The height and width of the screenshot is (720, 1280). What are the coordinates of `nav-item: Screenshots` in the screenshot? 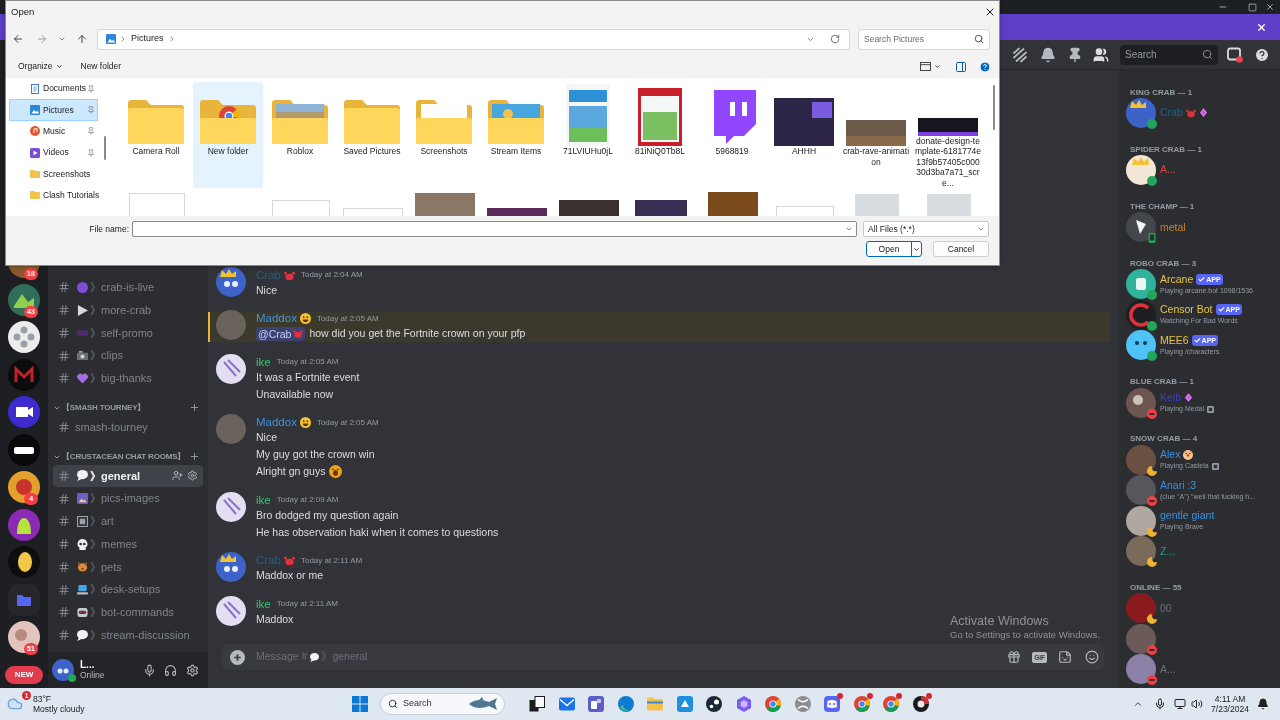 It's located at (53, 174).